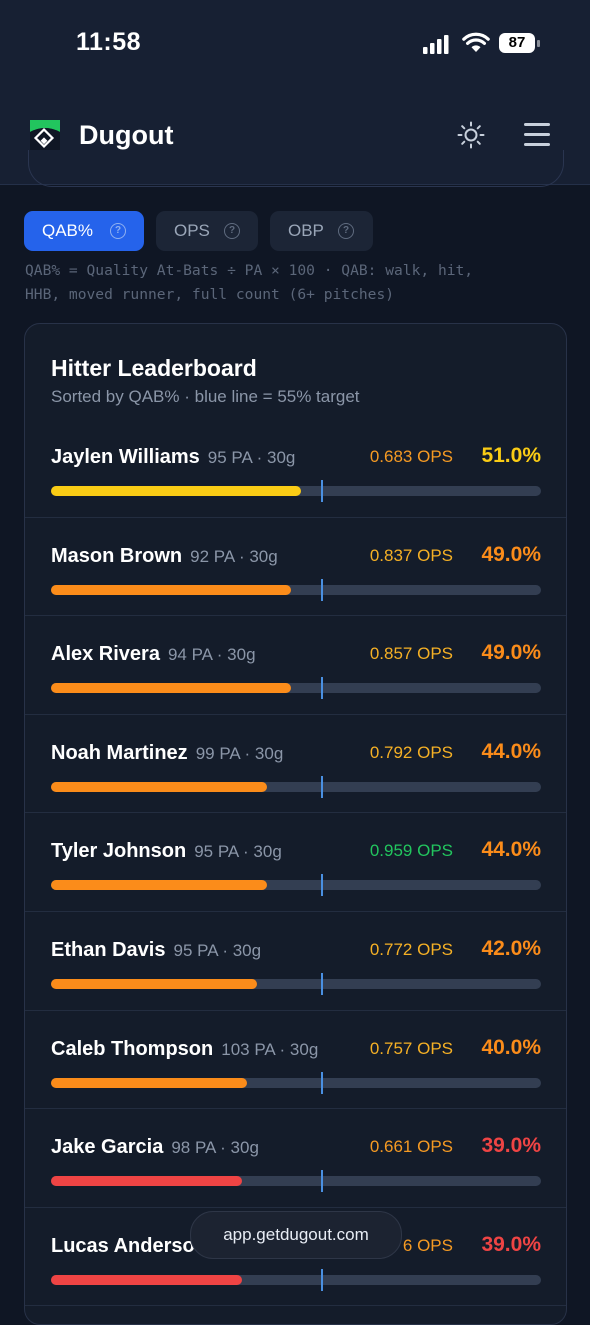 The height and width of the screenshot is (1325, 590). I want to click on status-time: 11:58, so click(109, 42).